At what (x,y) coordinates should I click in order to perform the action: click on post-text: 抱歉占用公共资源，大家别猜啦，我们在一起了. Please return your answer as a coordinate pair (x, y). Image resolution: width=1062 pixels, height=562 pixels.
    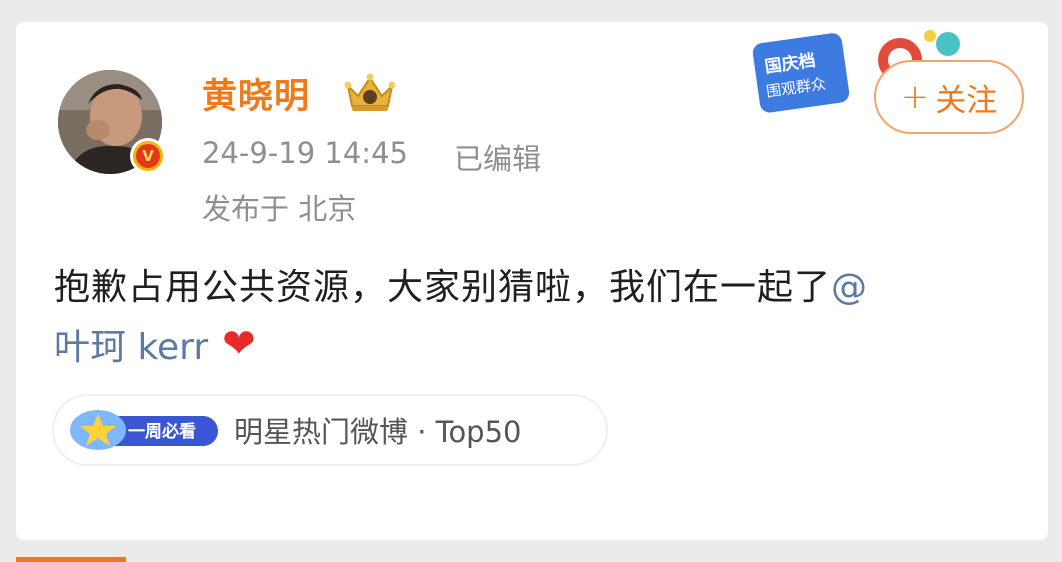
    Looking at the image, I should click on (443, 287).